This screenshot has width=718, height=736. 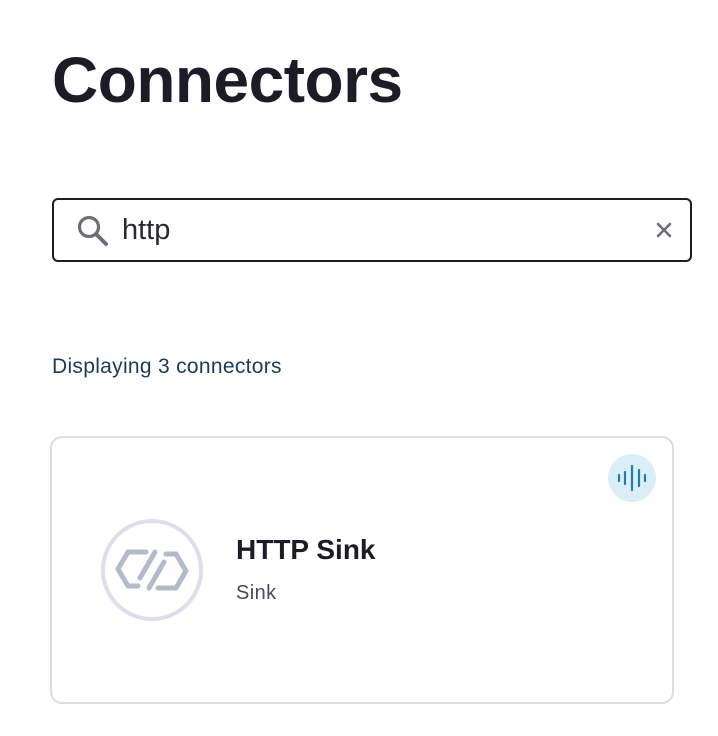 I want to click on search-input, so click(x=372, y=230).